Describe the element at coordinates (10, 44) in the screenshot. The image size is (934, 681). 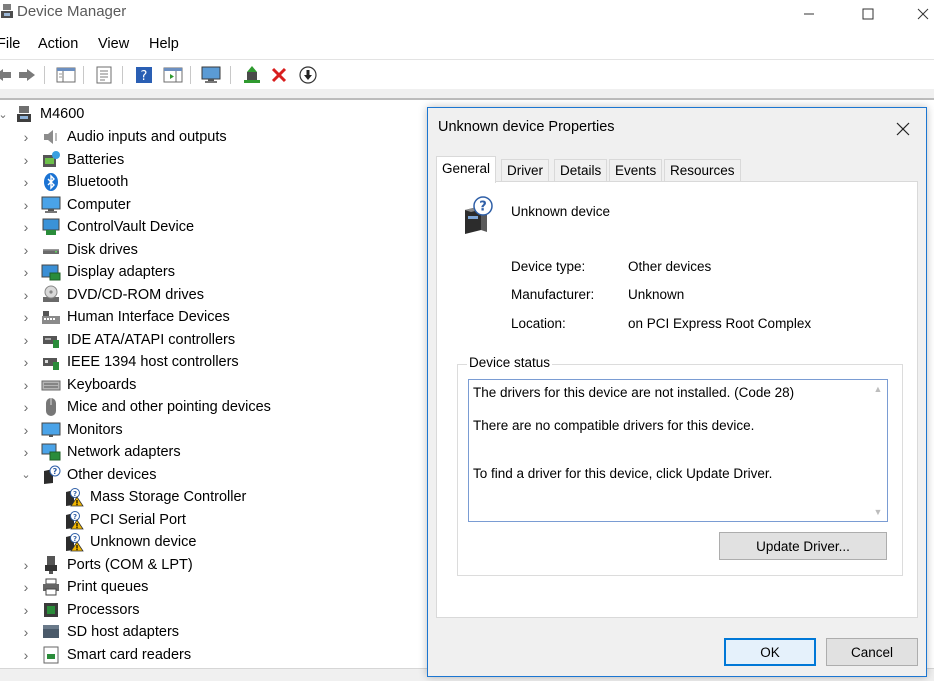
I see `menu-file: File` at that location.